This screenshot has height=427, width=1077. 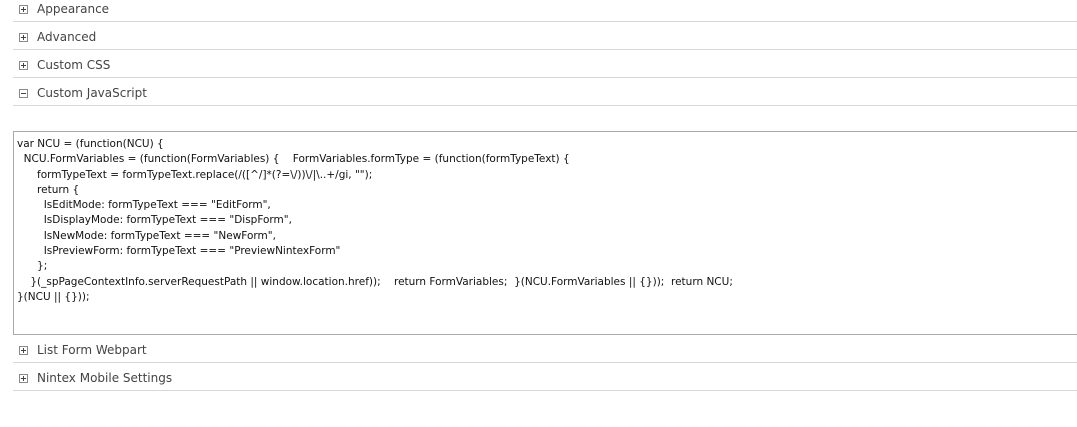 What do you see at coordinates (92, 93) in the screenshot?
I see `section-custom-javascript-title: Custom JavaScript` at bounding box center [92, 93].